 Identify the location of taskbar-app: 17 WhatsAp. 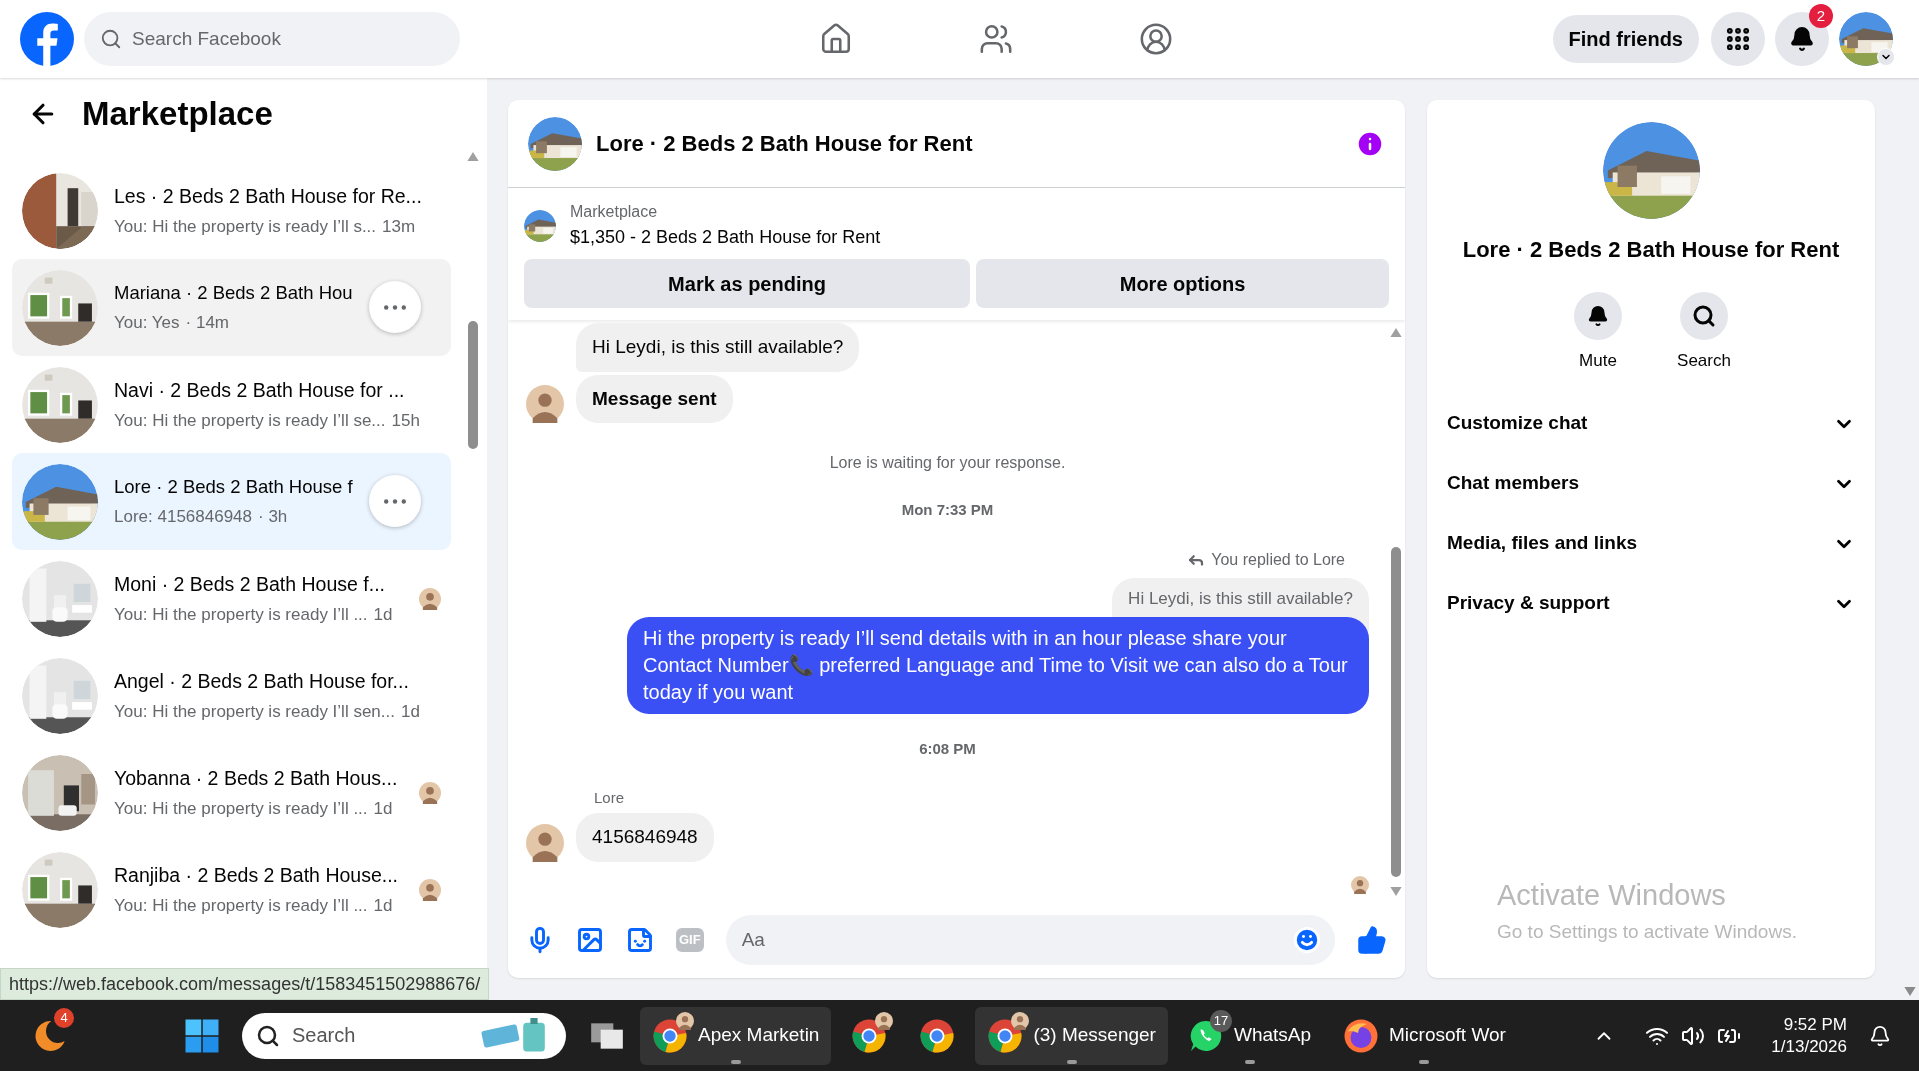
(1249, 1035).